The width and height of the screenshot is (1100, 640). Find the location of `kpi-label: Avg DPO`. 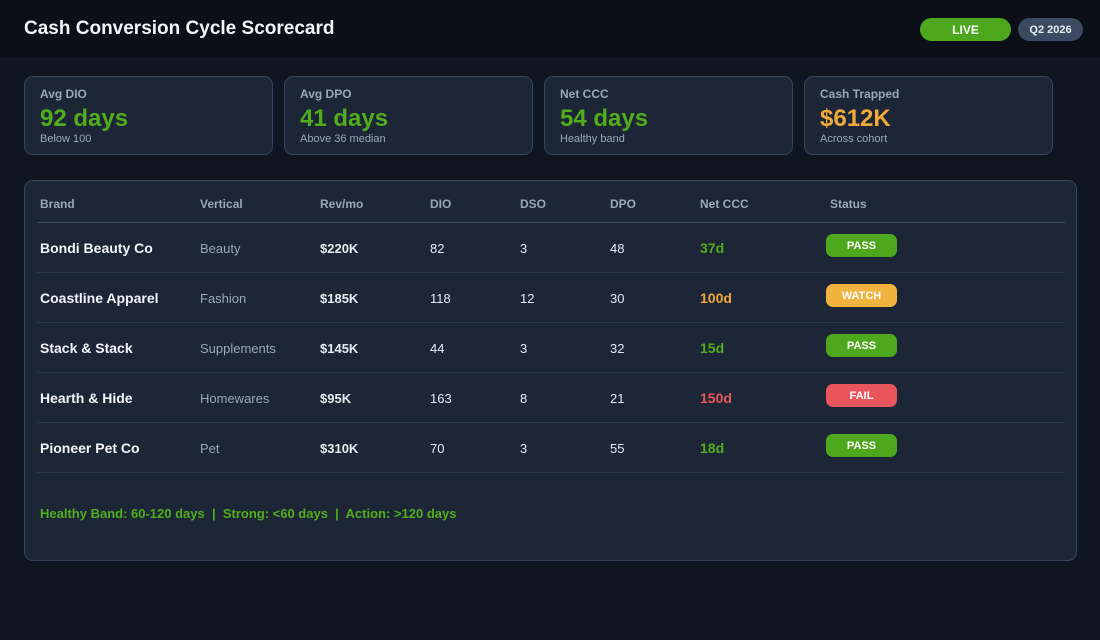

kpi-label: Avg DPO is located at coordinates (326, 94).